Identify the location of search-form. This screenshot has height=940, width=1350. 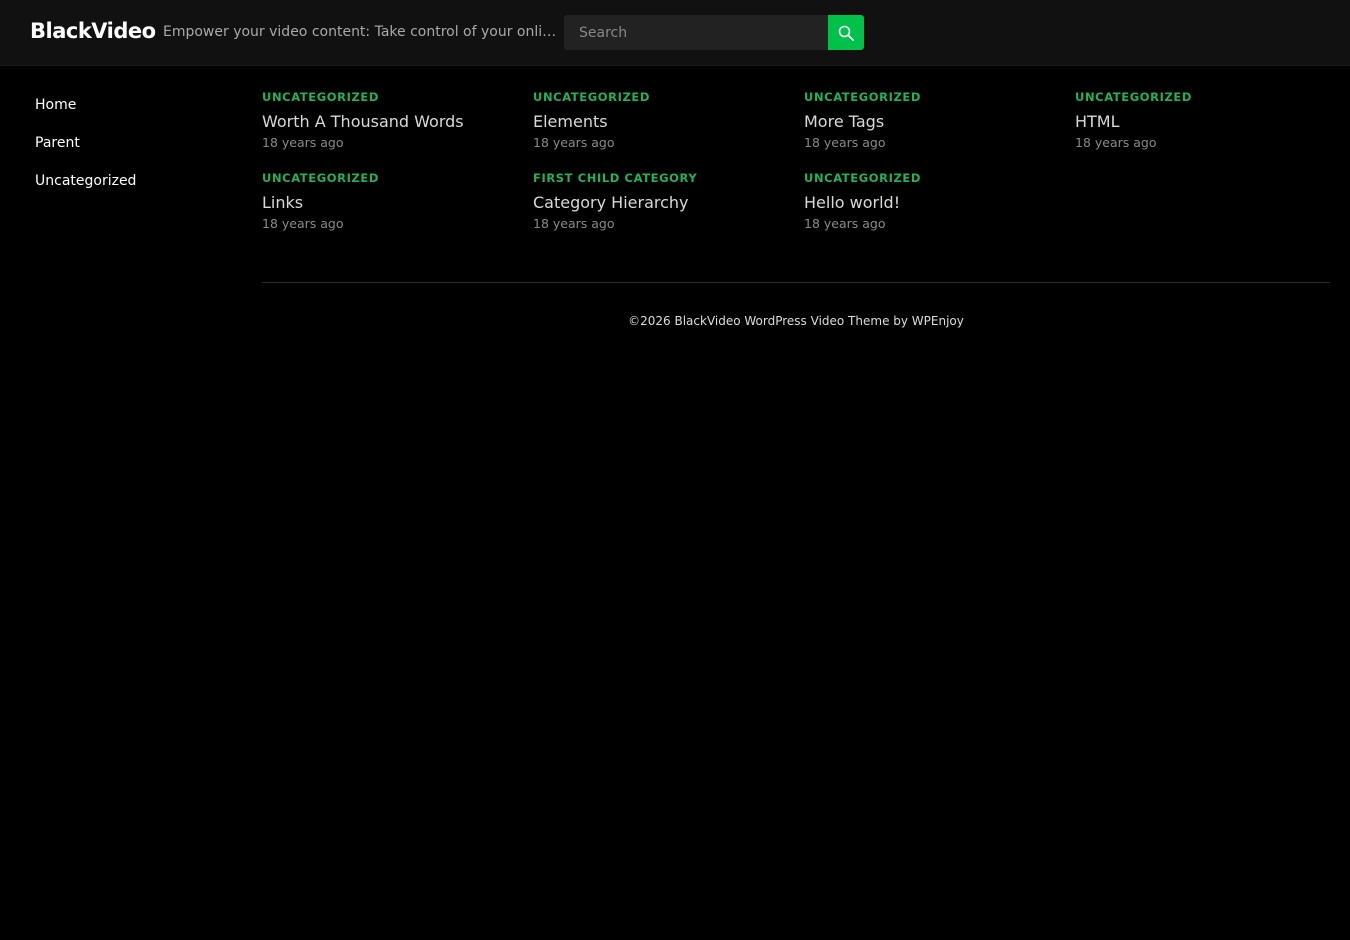
(714, 32).